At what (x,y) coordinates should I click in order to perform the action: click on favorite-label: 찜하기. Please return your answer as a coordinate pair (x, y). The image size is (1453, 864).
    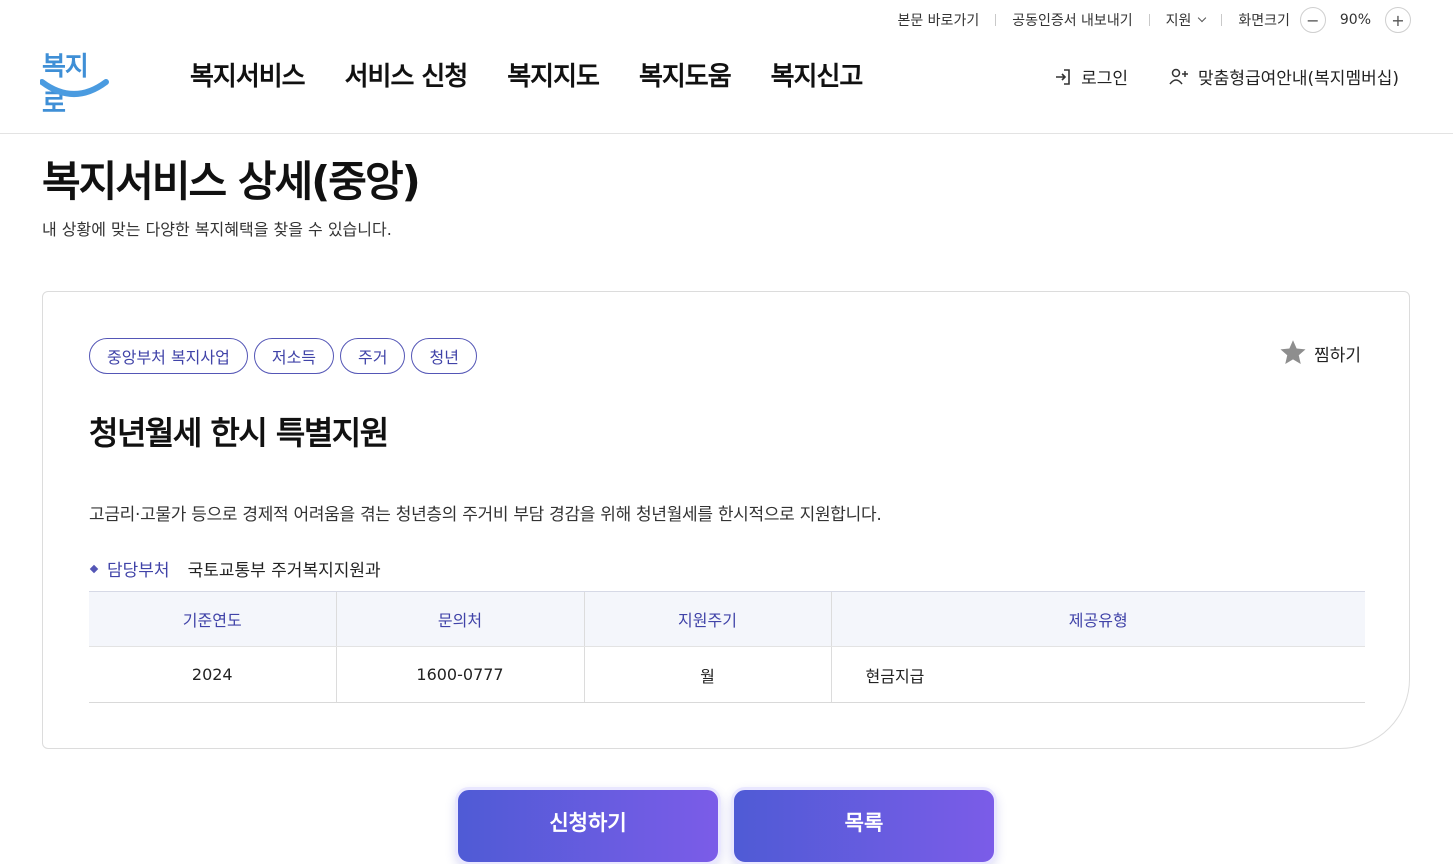
    Looking at the image, I should click on (1337, 355).